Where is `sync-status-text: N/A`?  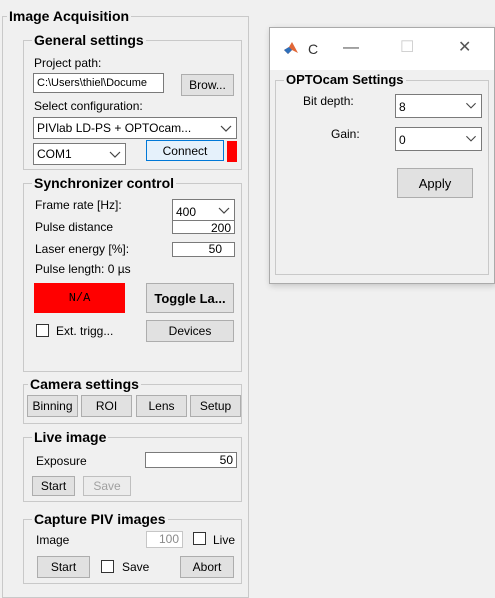 sync-status-text: N/A is located at coordinates (79, 298).